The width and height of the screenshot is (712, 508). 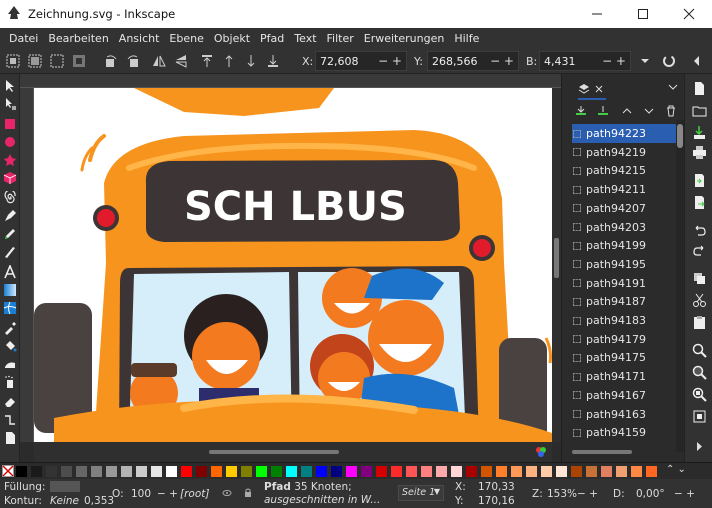 I want to click on selector-tool, so click(x=10, y=86).